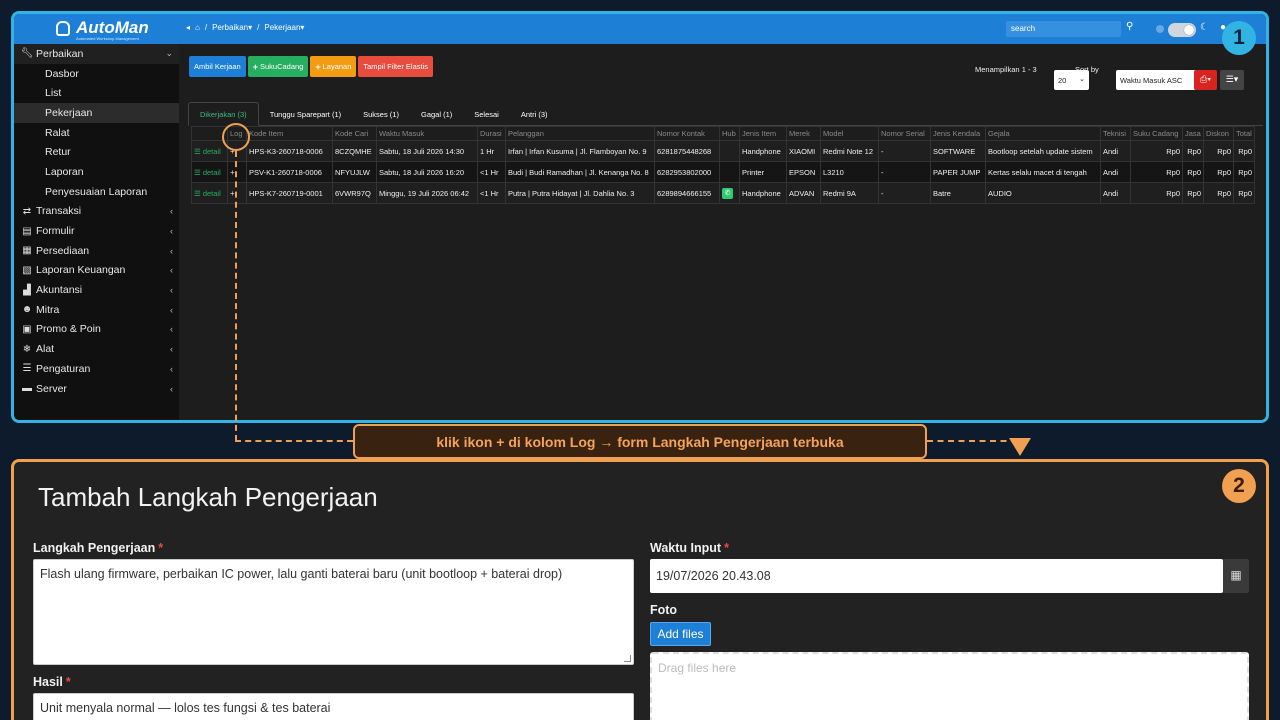 This screenshot has height=720, width=1280. Describe the element at coordinates (849, 133) in the screenshot. I see `column-header: Model` at that location.